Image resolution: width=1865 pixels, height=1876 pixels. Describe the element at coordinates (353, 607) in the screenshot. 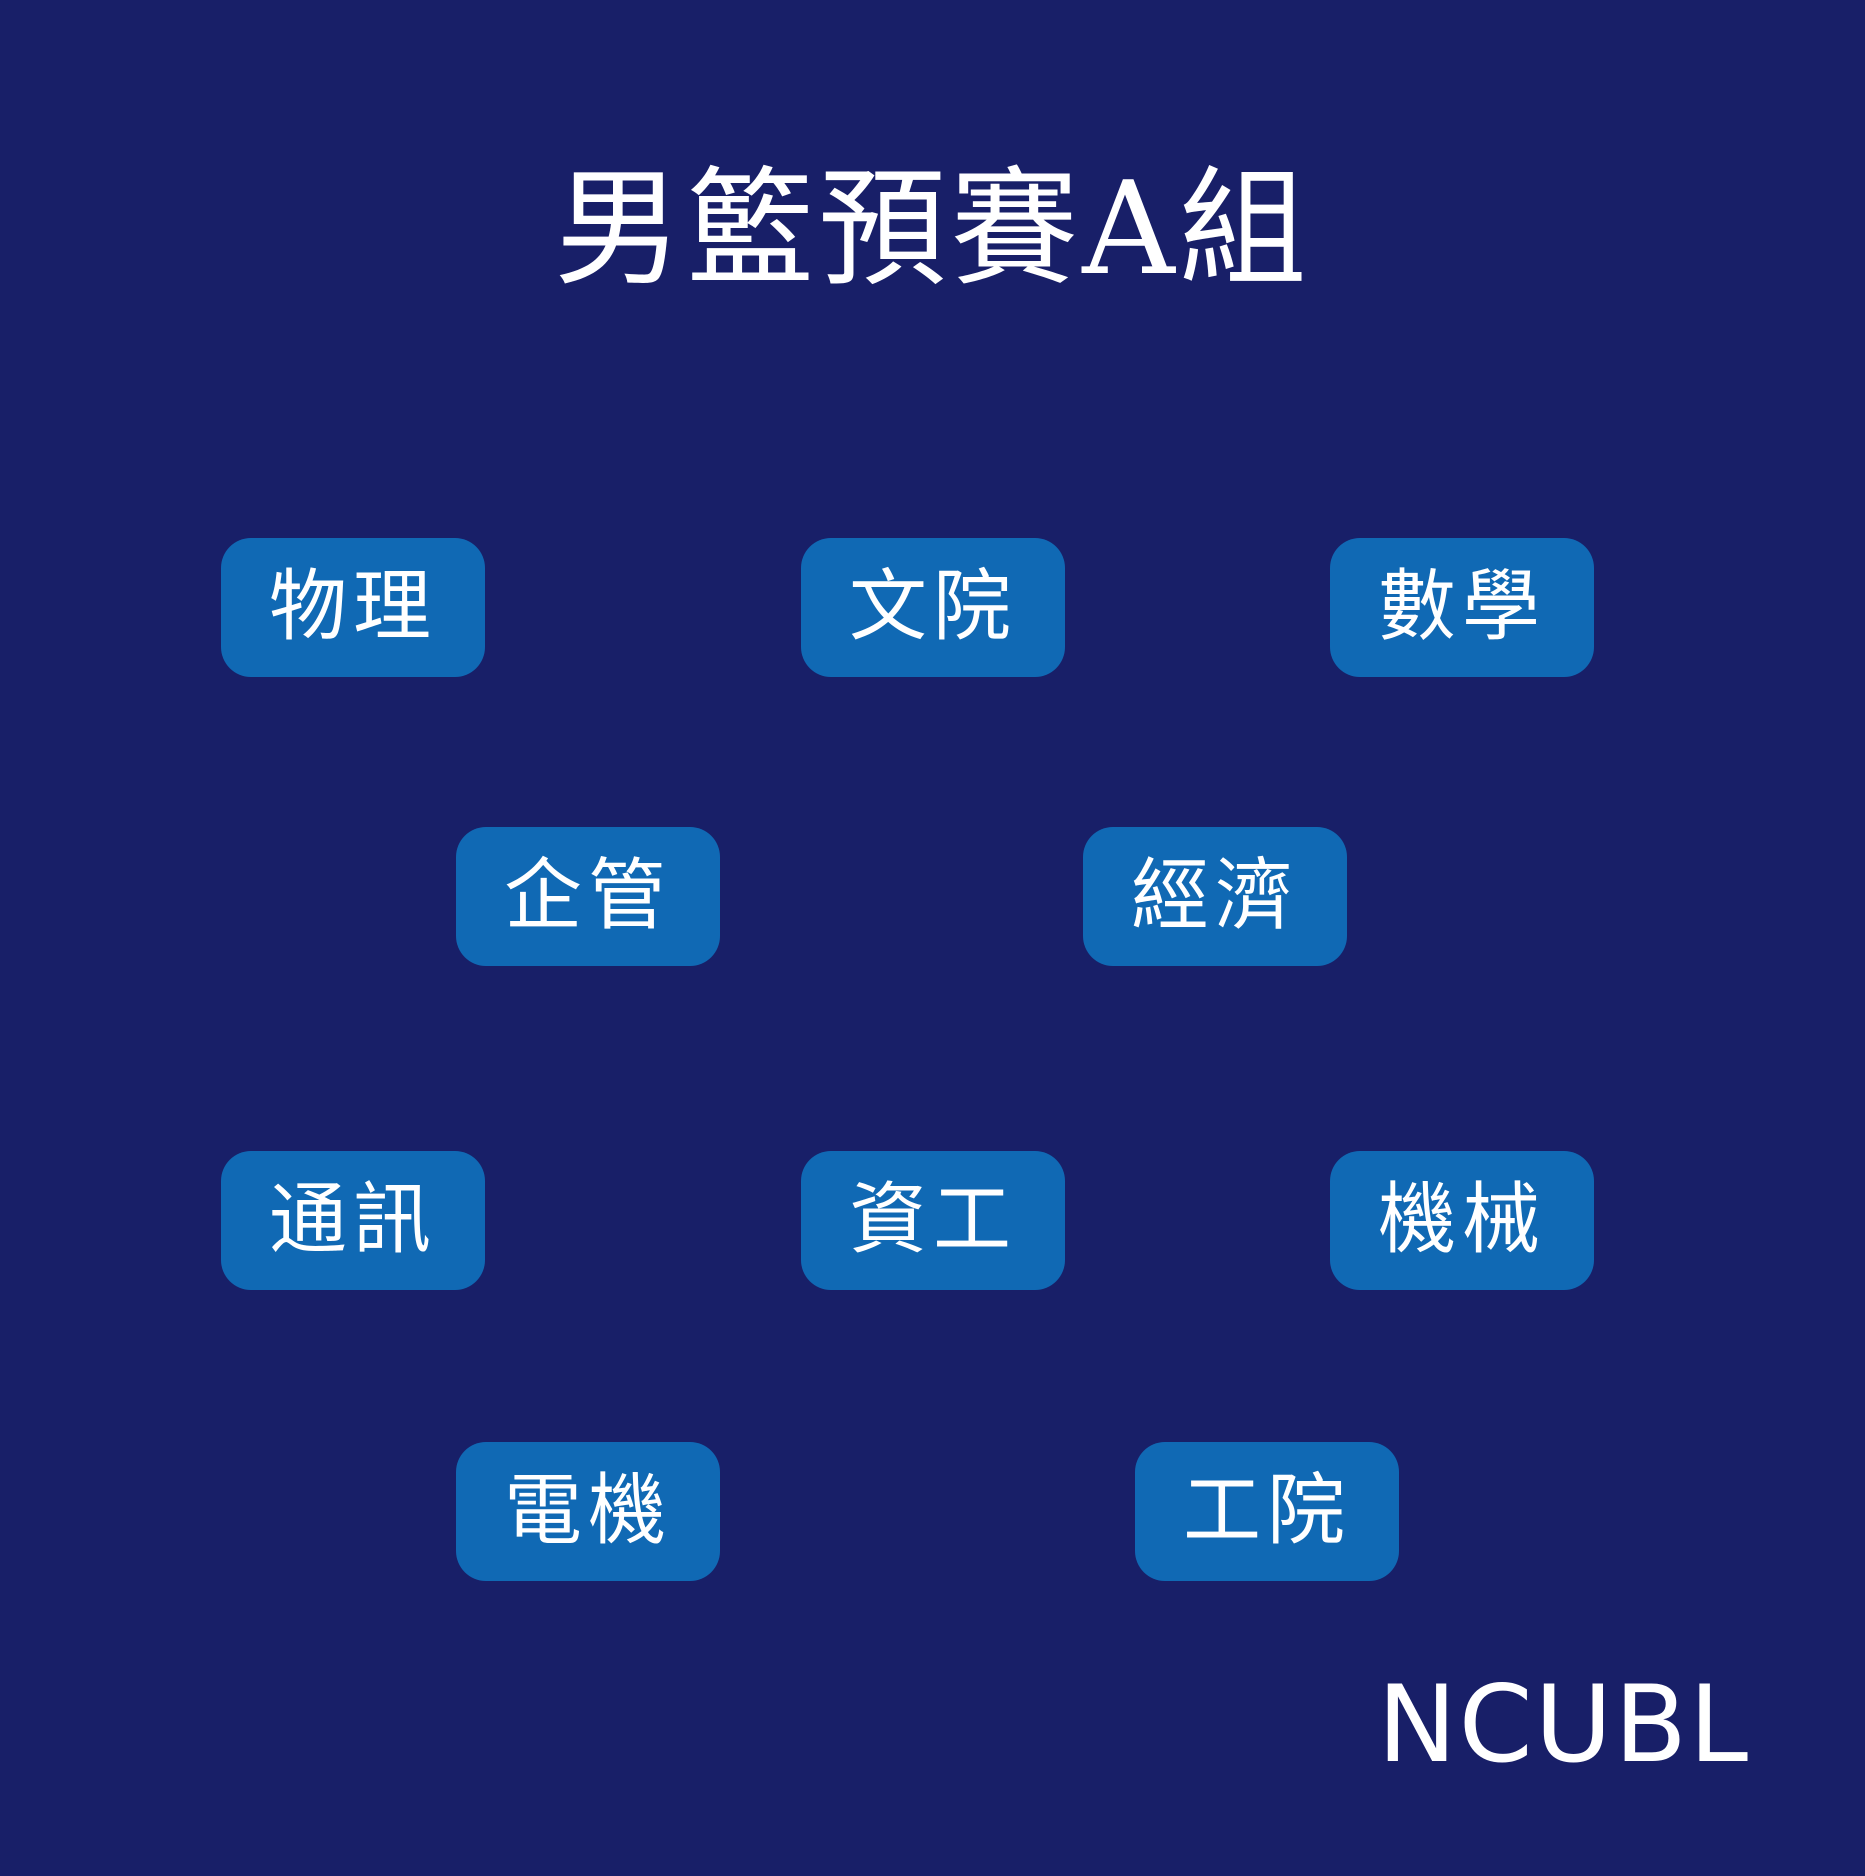

I see `team-box-physics: 物理` at that location.